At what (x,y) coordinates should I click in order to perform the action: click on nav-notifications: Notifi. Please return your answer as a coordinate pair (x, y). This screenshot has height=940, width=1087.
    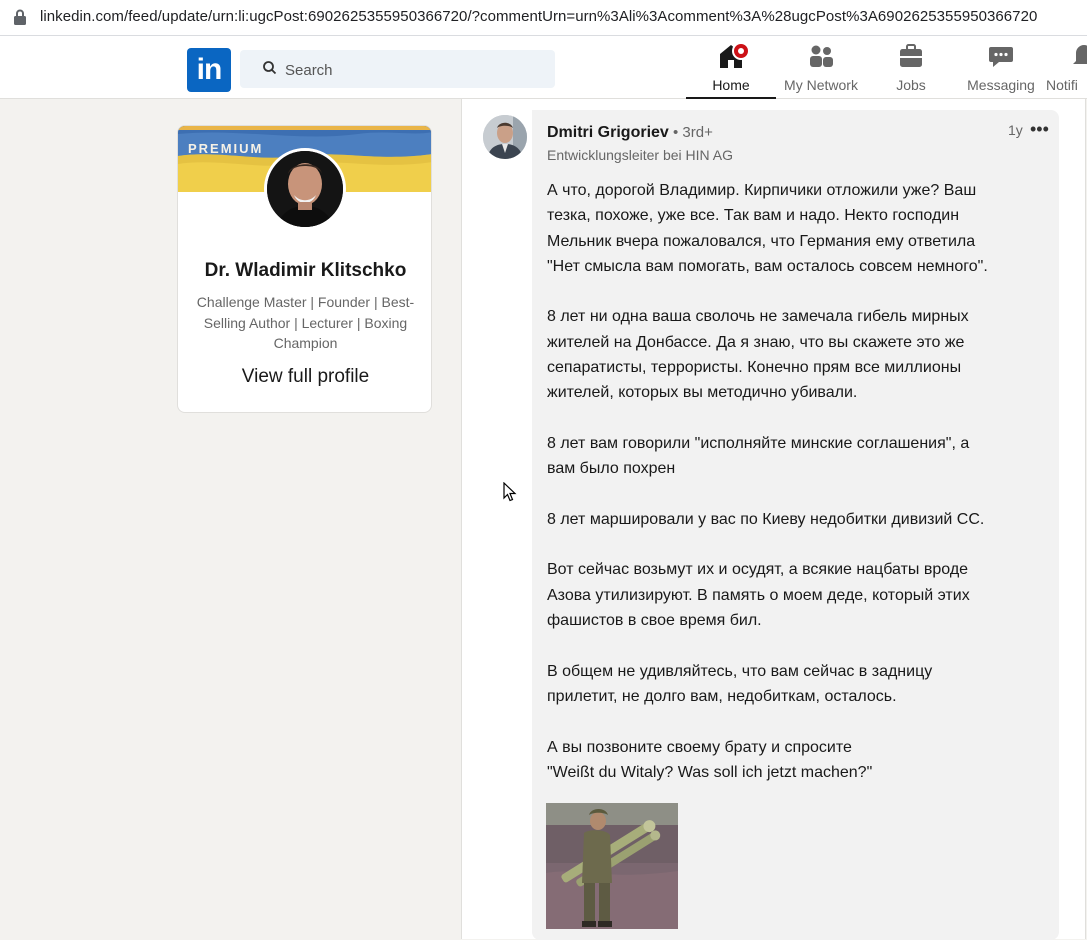
    Looking at the image, I should click on (1066, 70).